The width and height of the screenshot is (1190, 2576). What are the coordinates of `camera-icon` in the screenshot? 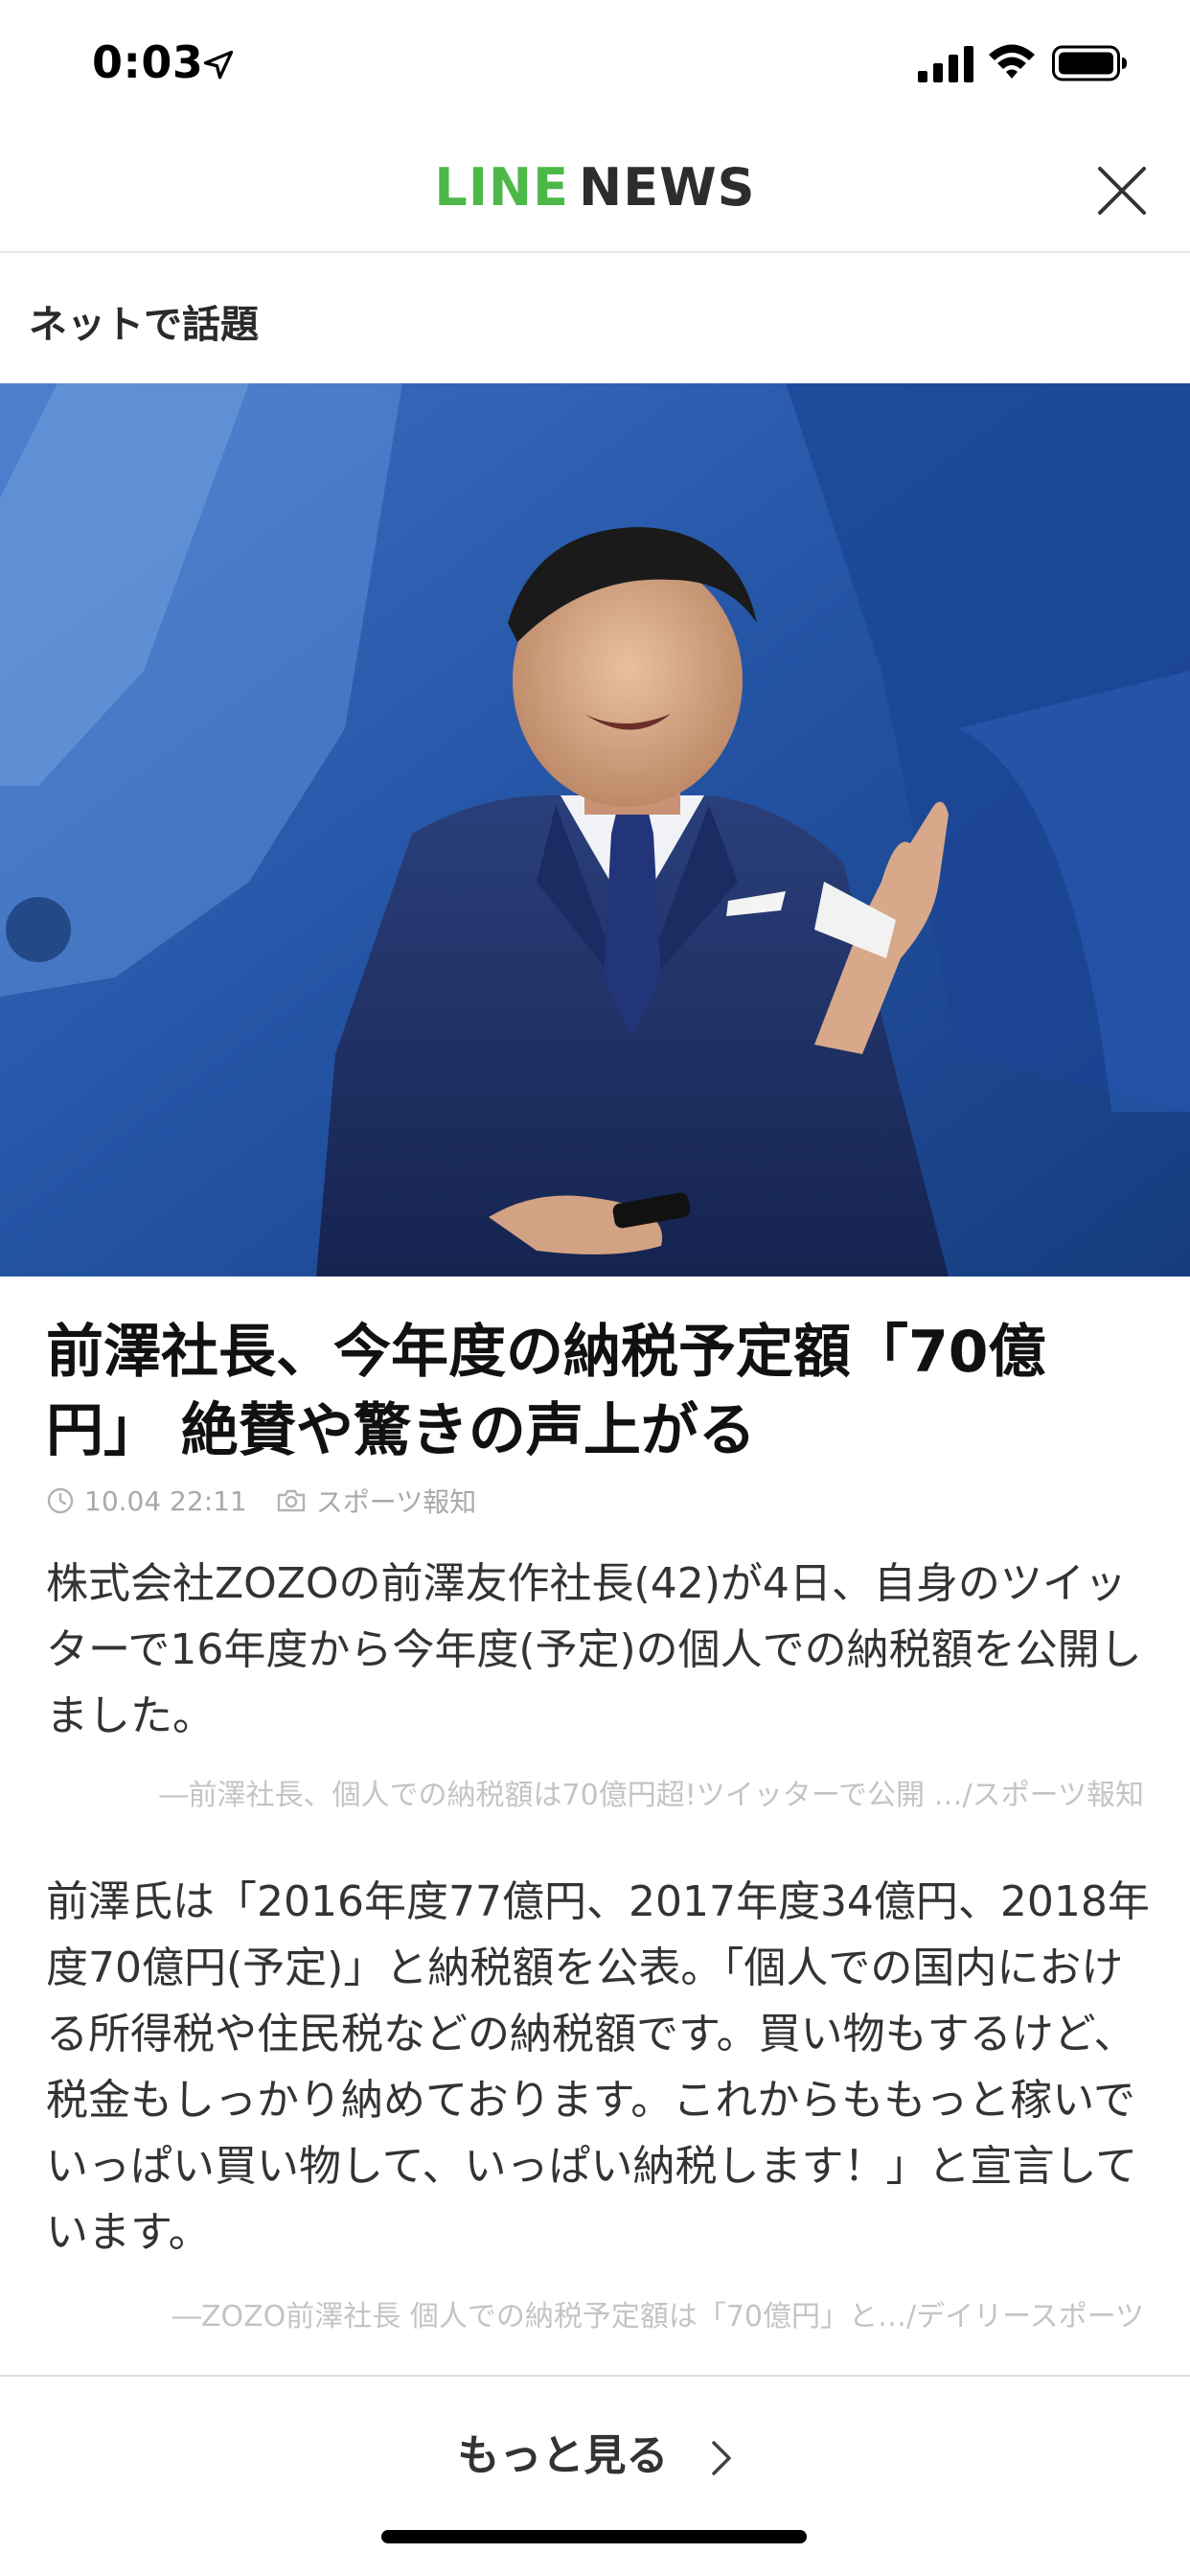 It's located at (291, 1500).